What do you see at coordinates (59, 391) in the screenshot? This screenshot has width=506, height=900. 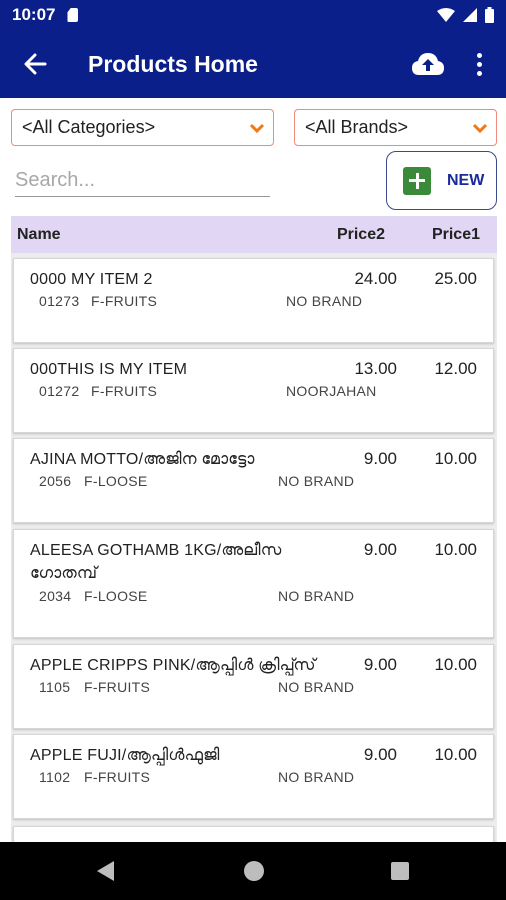 I see `item-code: 01272` at bounding box center [59, 391].